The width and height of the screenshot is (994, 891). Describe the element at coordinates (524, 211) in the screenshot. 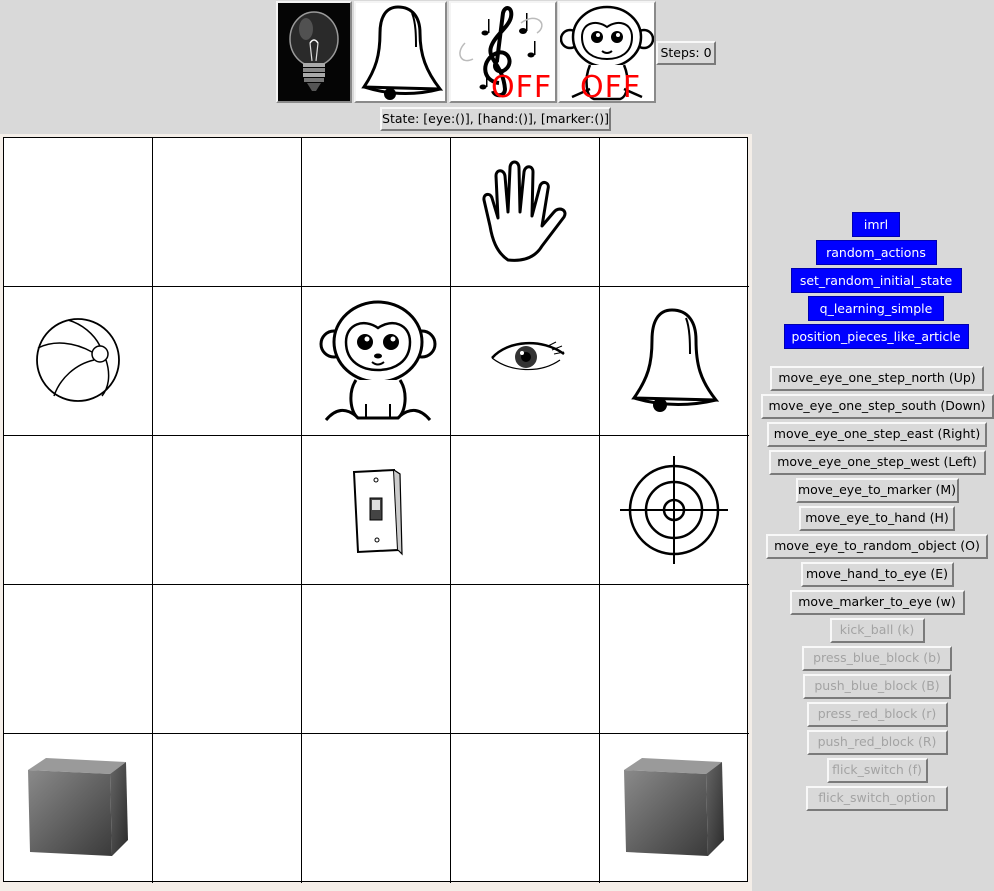

I see `hand-icon` at that location.